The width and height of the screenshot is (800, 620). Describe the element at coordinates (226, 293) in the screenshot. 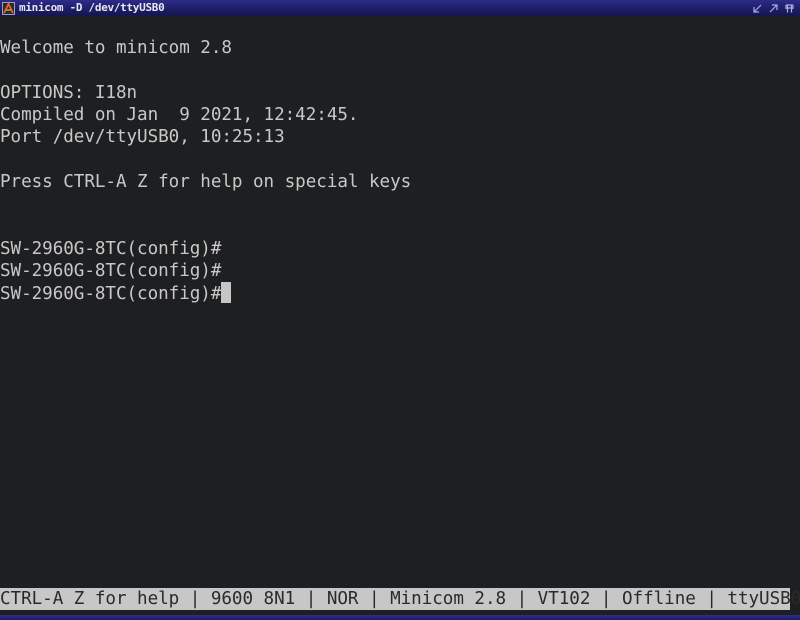

I see `text-cursor` at that location.